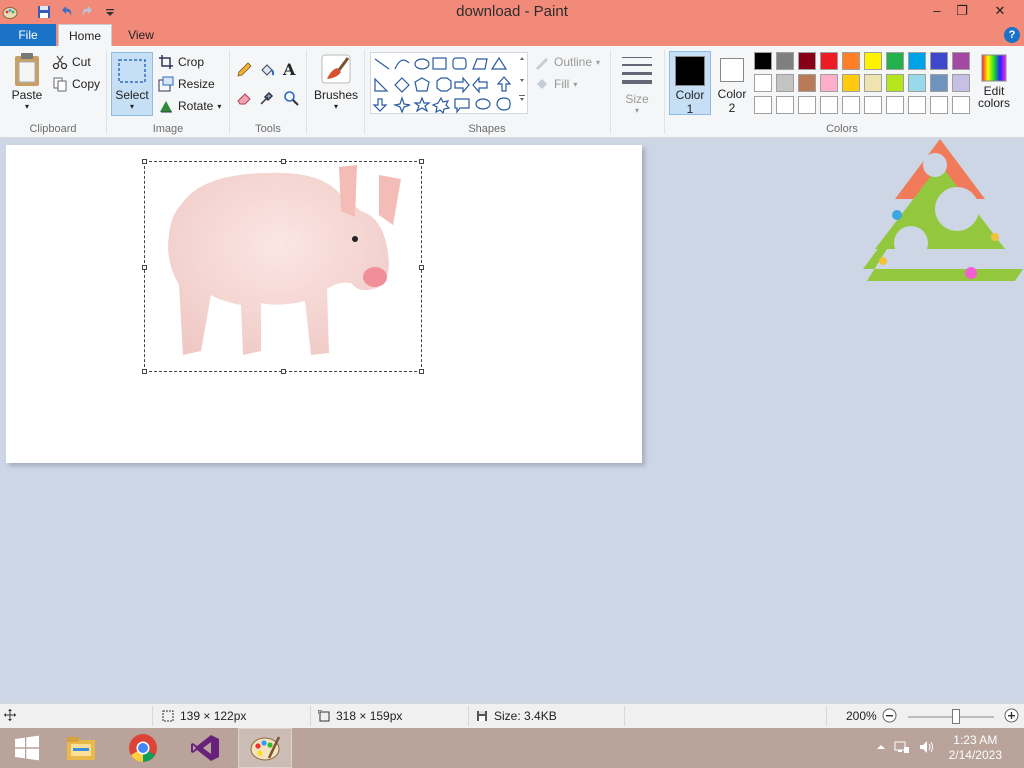 This screenshot has width=1024, height=768. Describe the element at coordinates (516, 716) in the screenshot. I see `file-size: Size: 3.4KB` at that location.